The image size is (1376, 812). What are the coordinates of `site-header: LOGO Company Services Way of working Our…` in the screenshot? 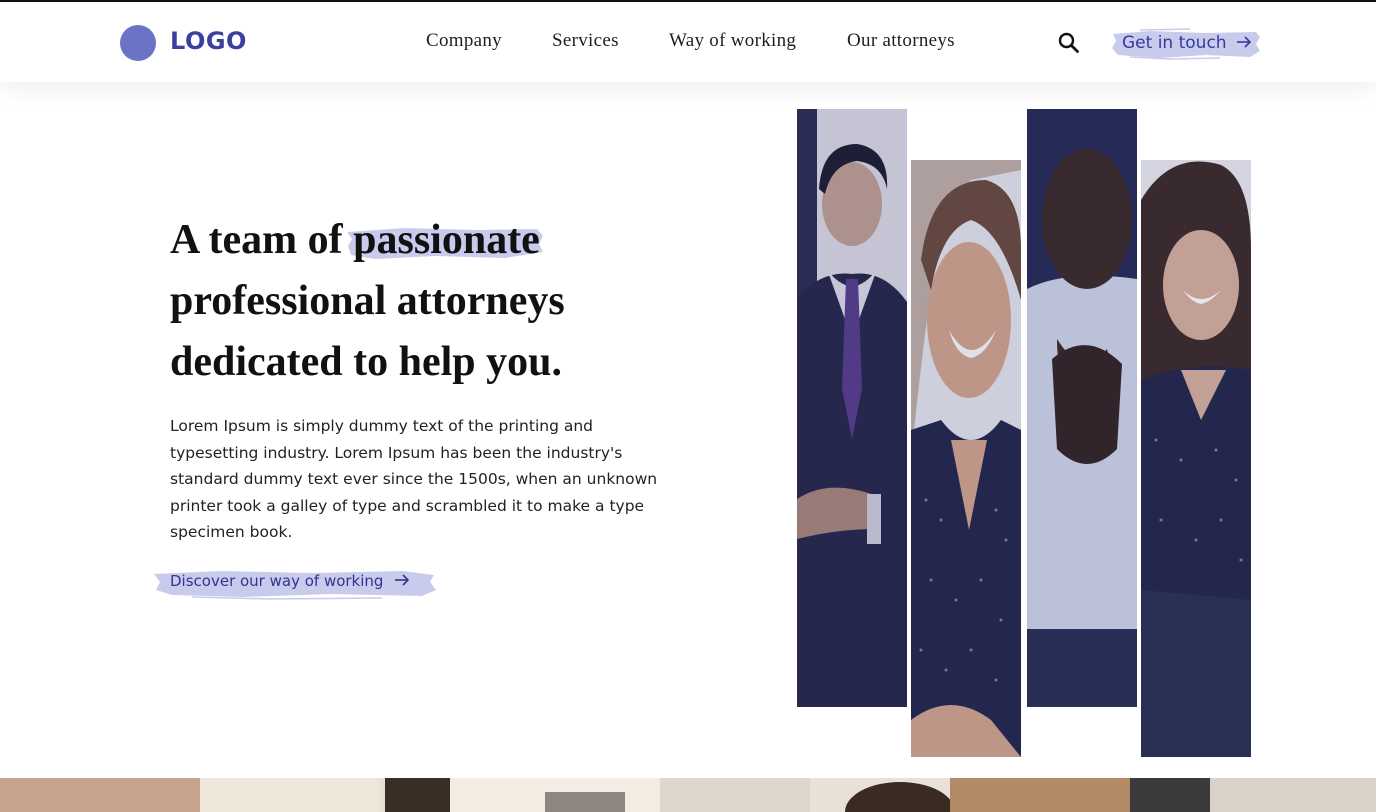 It's located at (688, 42).